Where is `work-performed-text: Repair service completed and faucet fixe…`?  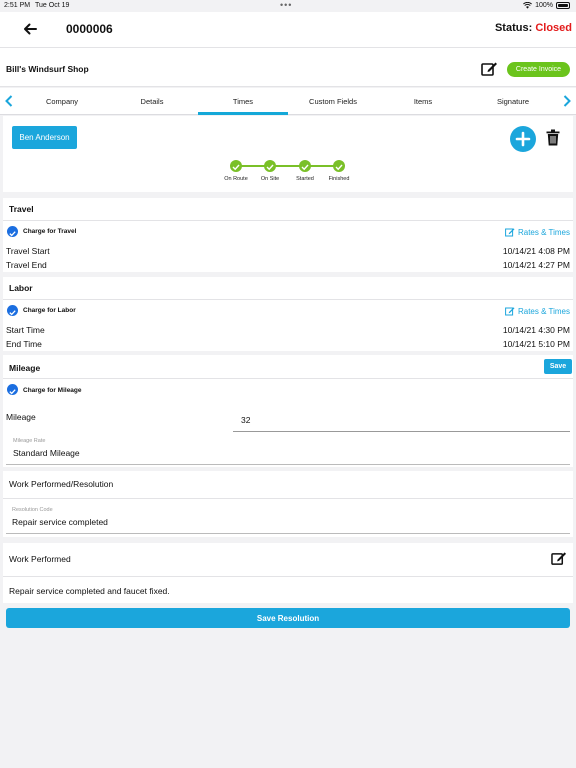 work-performed-text: Repair service completed and faucet fixe… is located at coordinates (89, 591).